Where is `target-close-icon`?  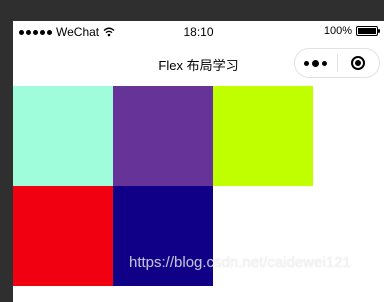
target-close-icon is located at coordinates (358, 63).